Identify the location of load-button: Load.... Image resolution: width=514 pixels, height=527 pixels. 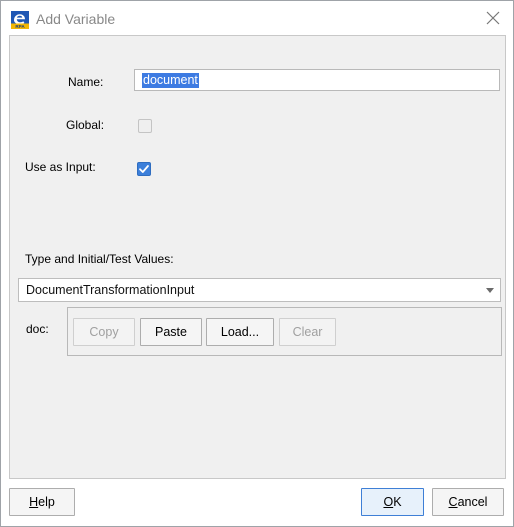
(240, 332).